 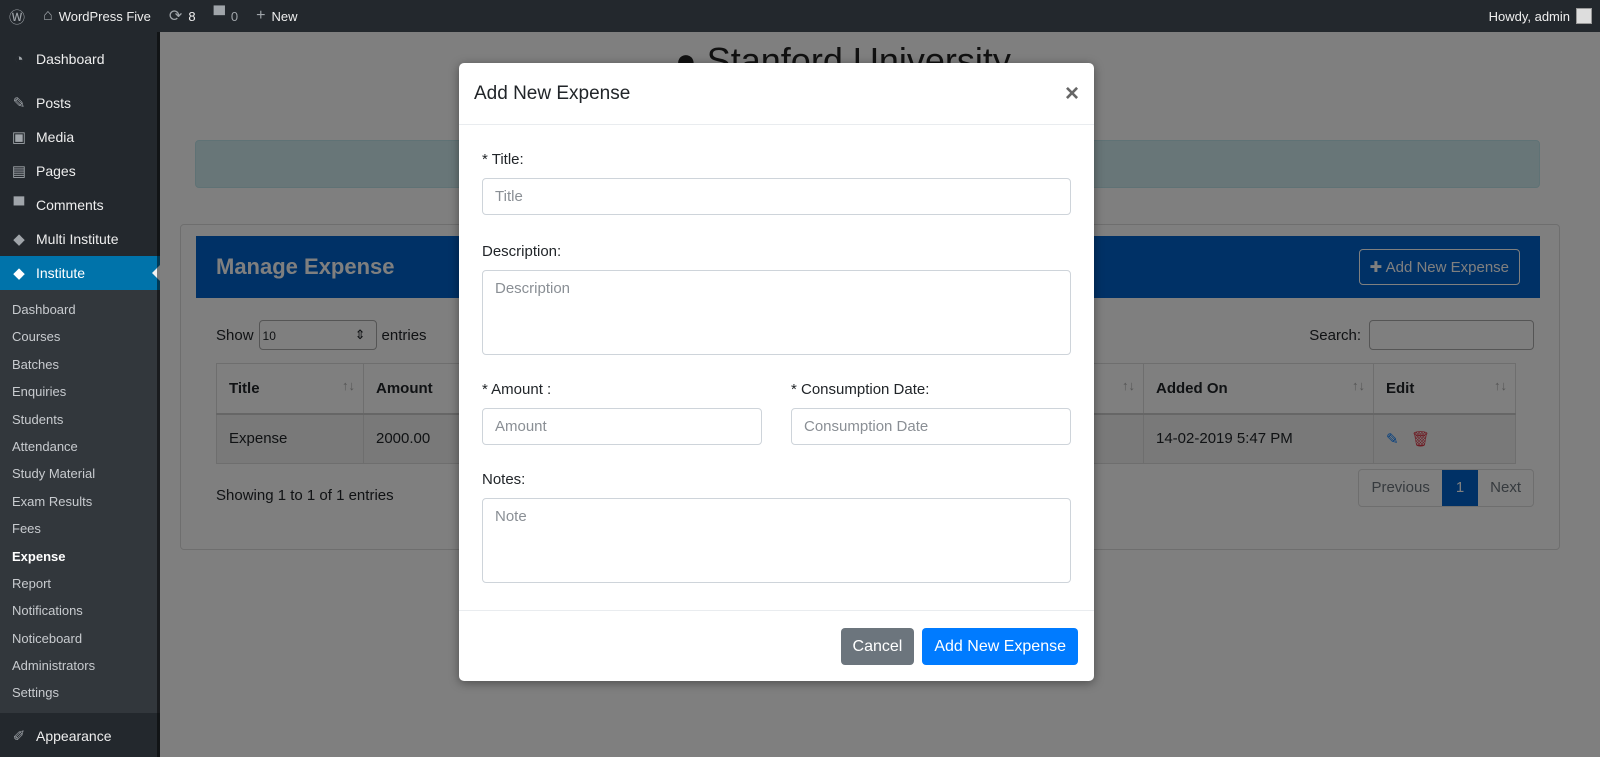 I want to click on label: Institute, so click(x=61, y=273).